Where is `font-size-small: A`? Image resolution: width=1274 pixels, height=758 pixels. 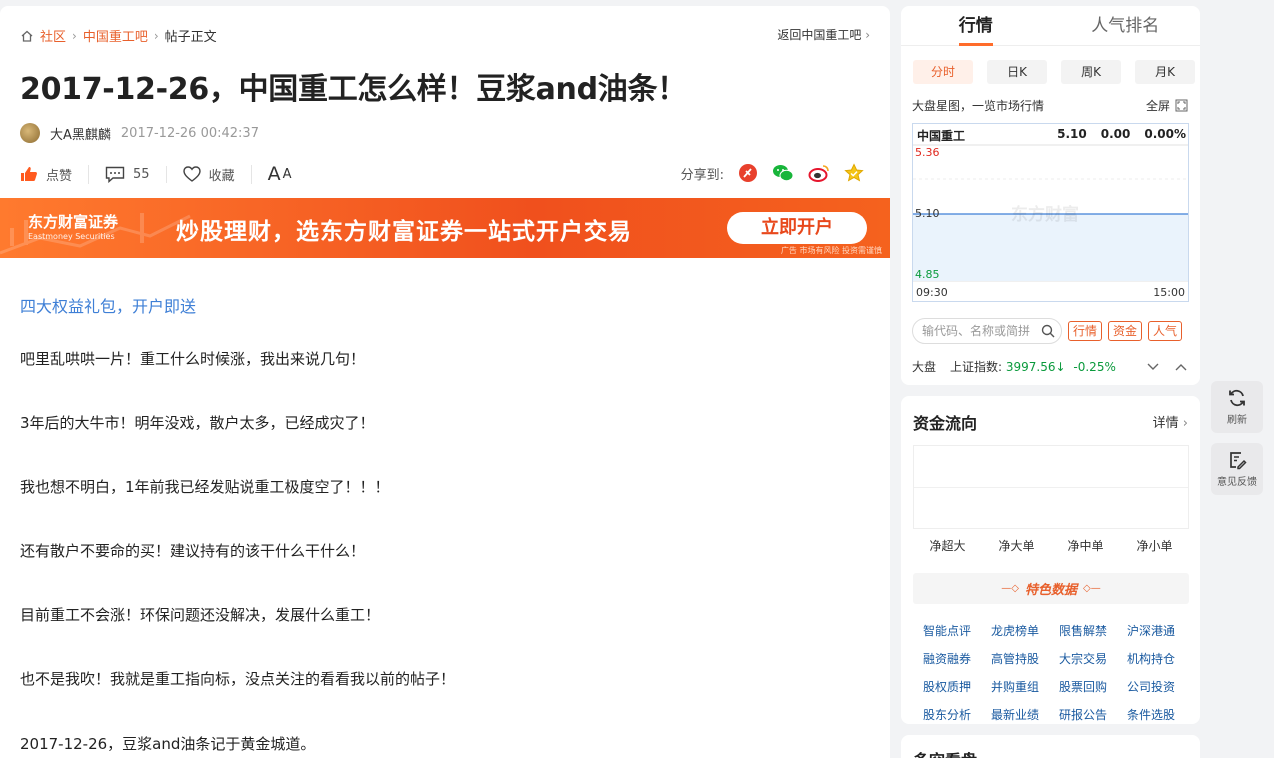
font-size-small: A is located at coordinates (287, 174).